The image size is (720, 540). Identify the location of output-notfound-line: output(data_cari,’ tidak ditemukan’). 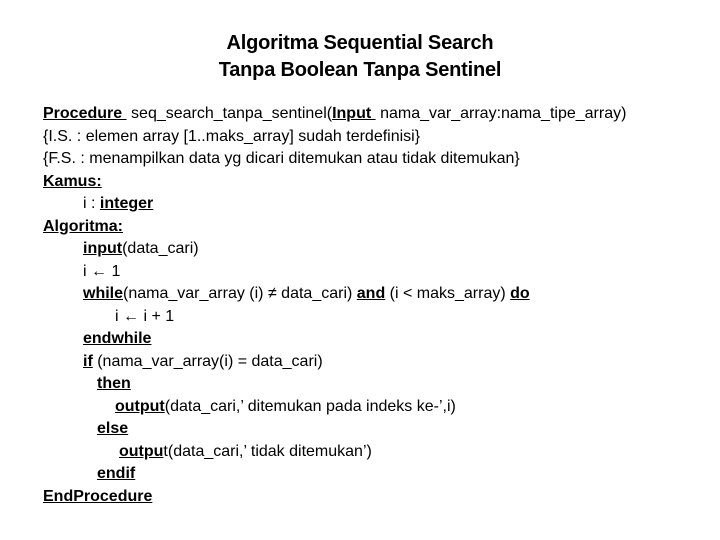
(334, 452).